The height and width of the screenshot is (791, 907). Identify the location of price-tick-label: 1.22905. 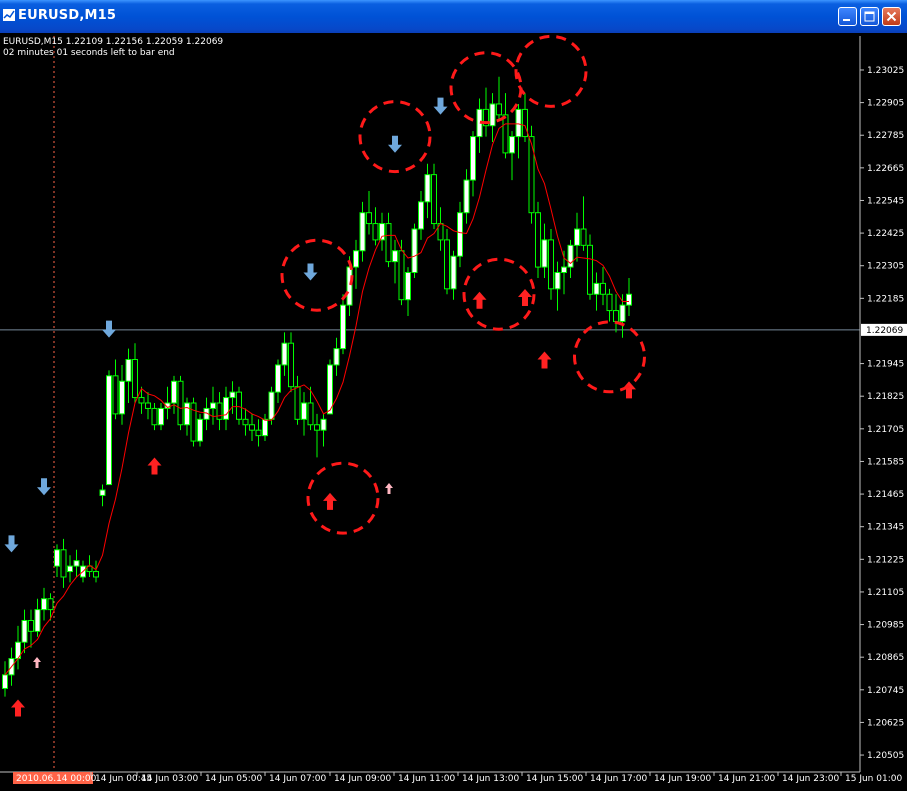
(885, 104).